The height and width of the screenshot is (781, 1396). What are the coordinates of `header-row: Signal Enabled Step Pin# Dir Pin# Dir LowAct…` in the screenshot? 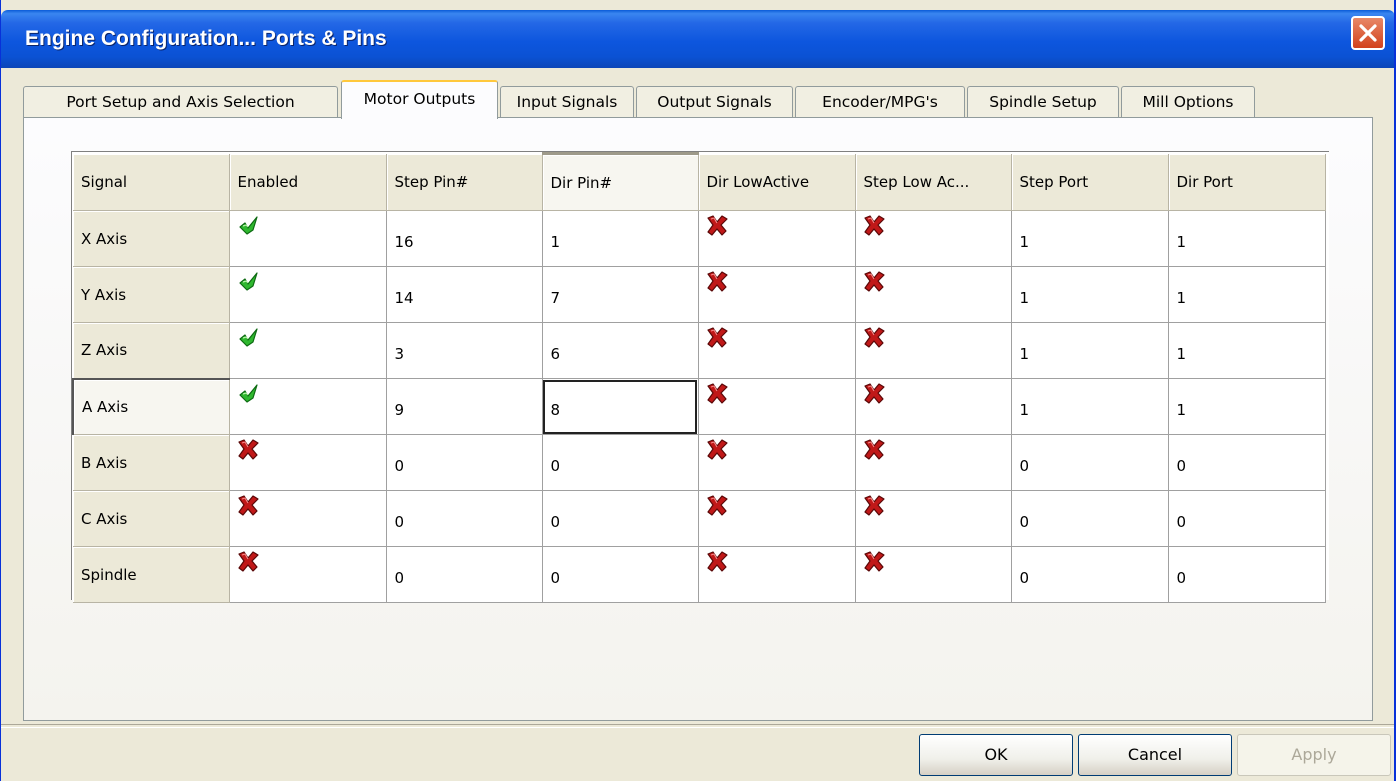 It's located at (699, 181).